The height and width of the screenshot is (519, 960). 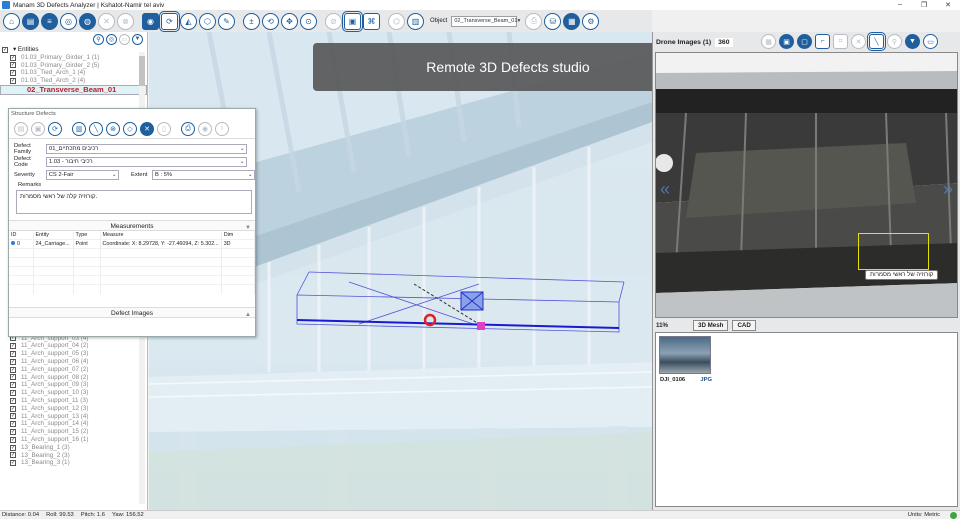 What do you see at coordinates (308, 21) in the screenshot?
I see `zoom-icon: ⊙` at bounding box center [308, 21].